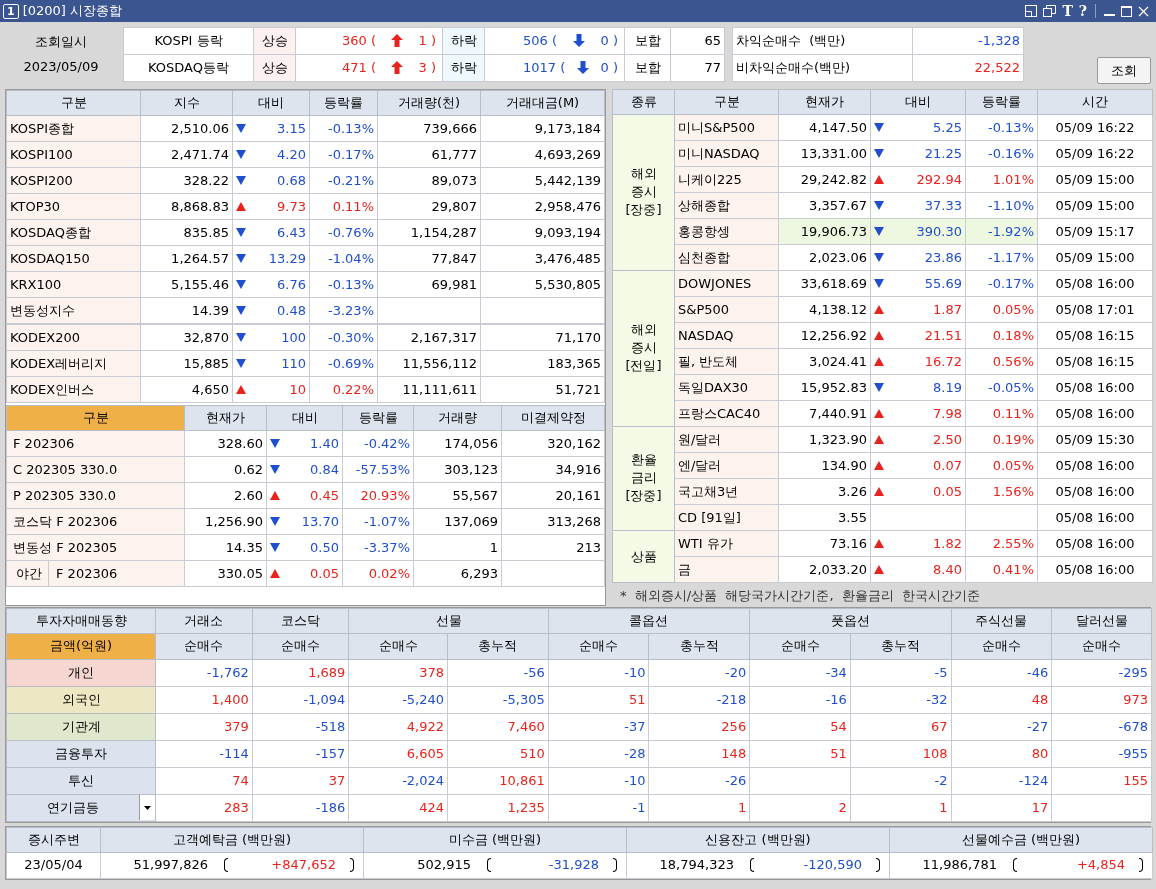  Describe the element at coordinates (11, 11) in the screenshot. I see `window-number: 1` at that location.